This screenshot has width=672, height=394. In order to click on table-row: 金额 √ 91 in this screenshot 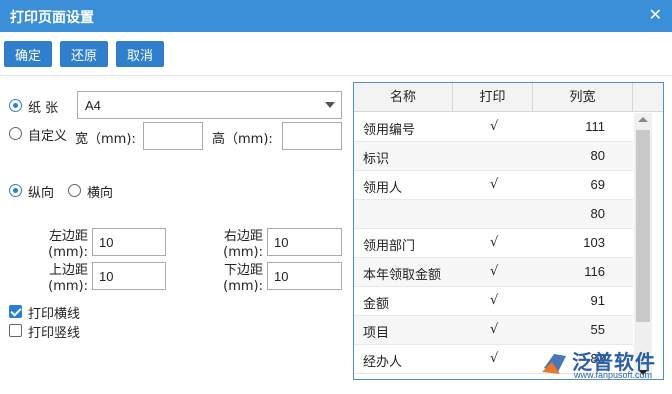, I will do `click(493, 301)`.